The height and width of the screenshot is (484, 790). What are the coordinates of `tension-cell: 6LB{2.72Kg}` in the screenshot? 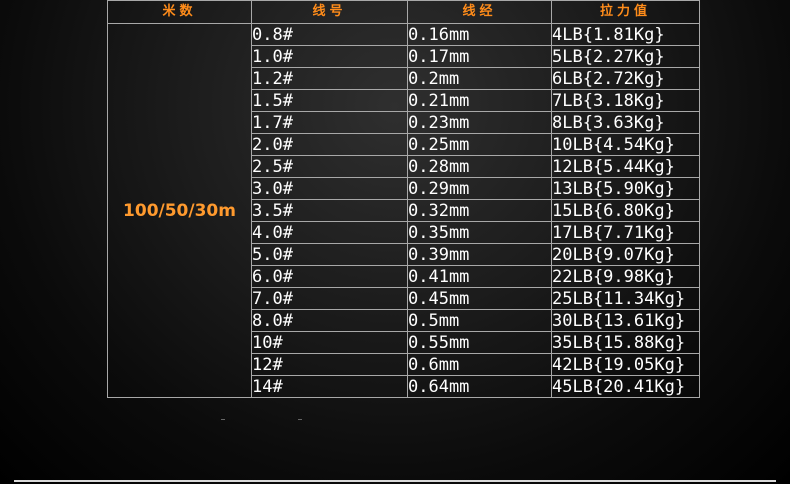 It's located at (625, 78).